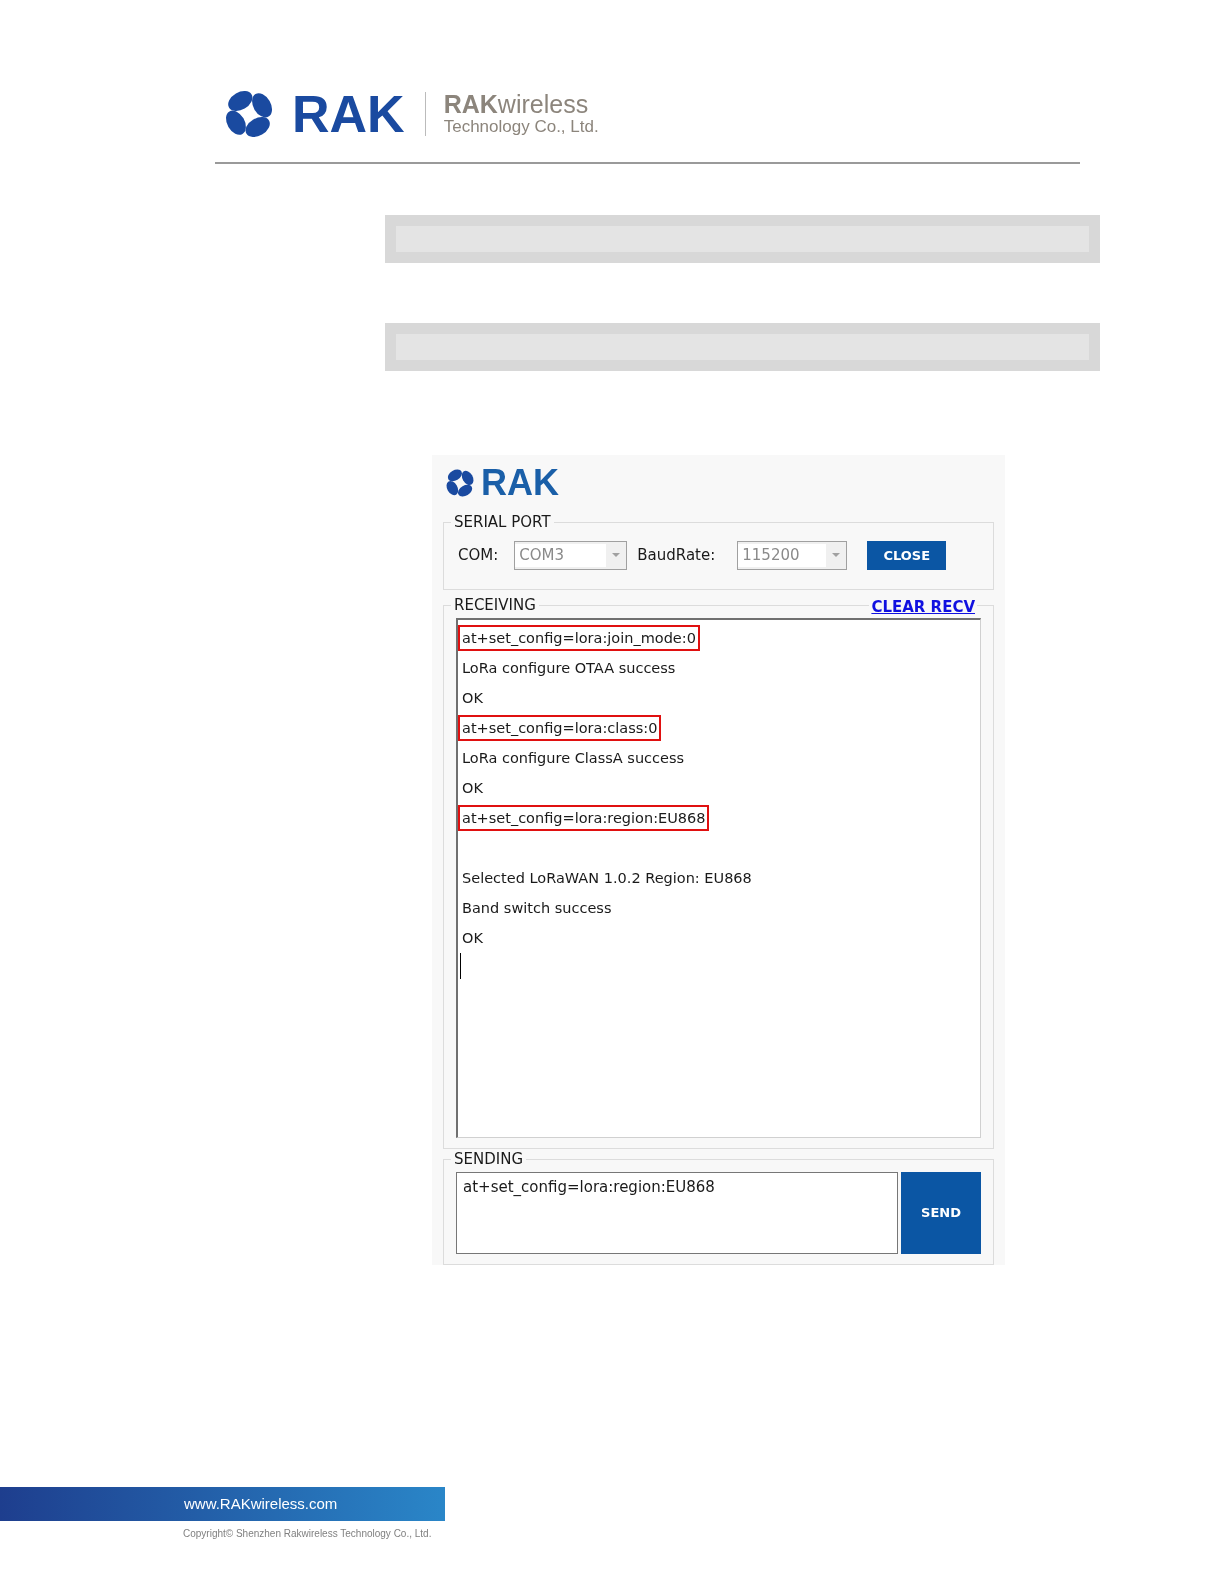 The image size is (1225, 1585). I want to click on log-line: Selected LoRaWAN 1.0.2 Region: EU868, so click(607, 878).